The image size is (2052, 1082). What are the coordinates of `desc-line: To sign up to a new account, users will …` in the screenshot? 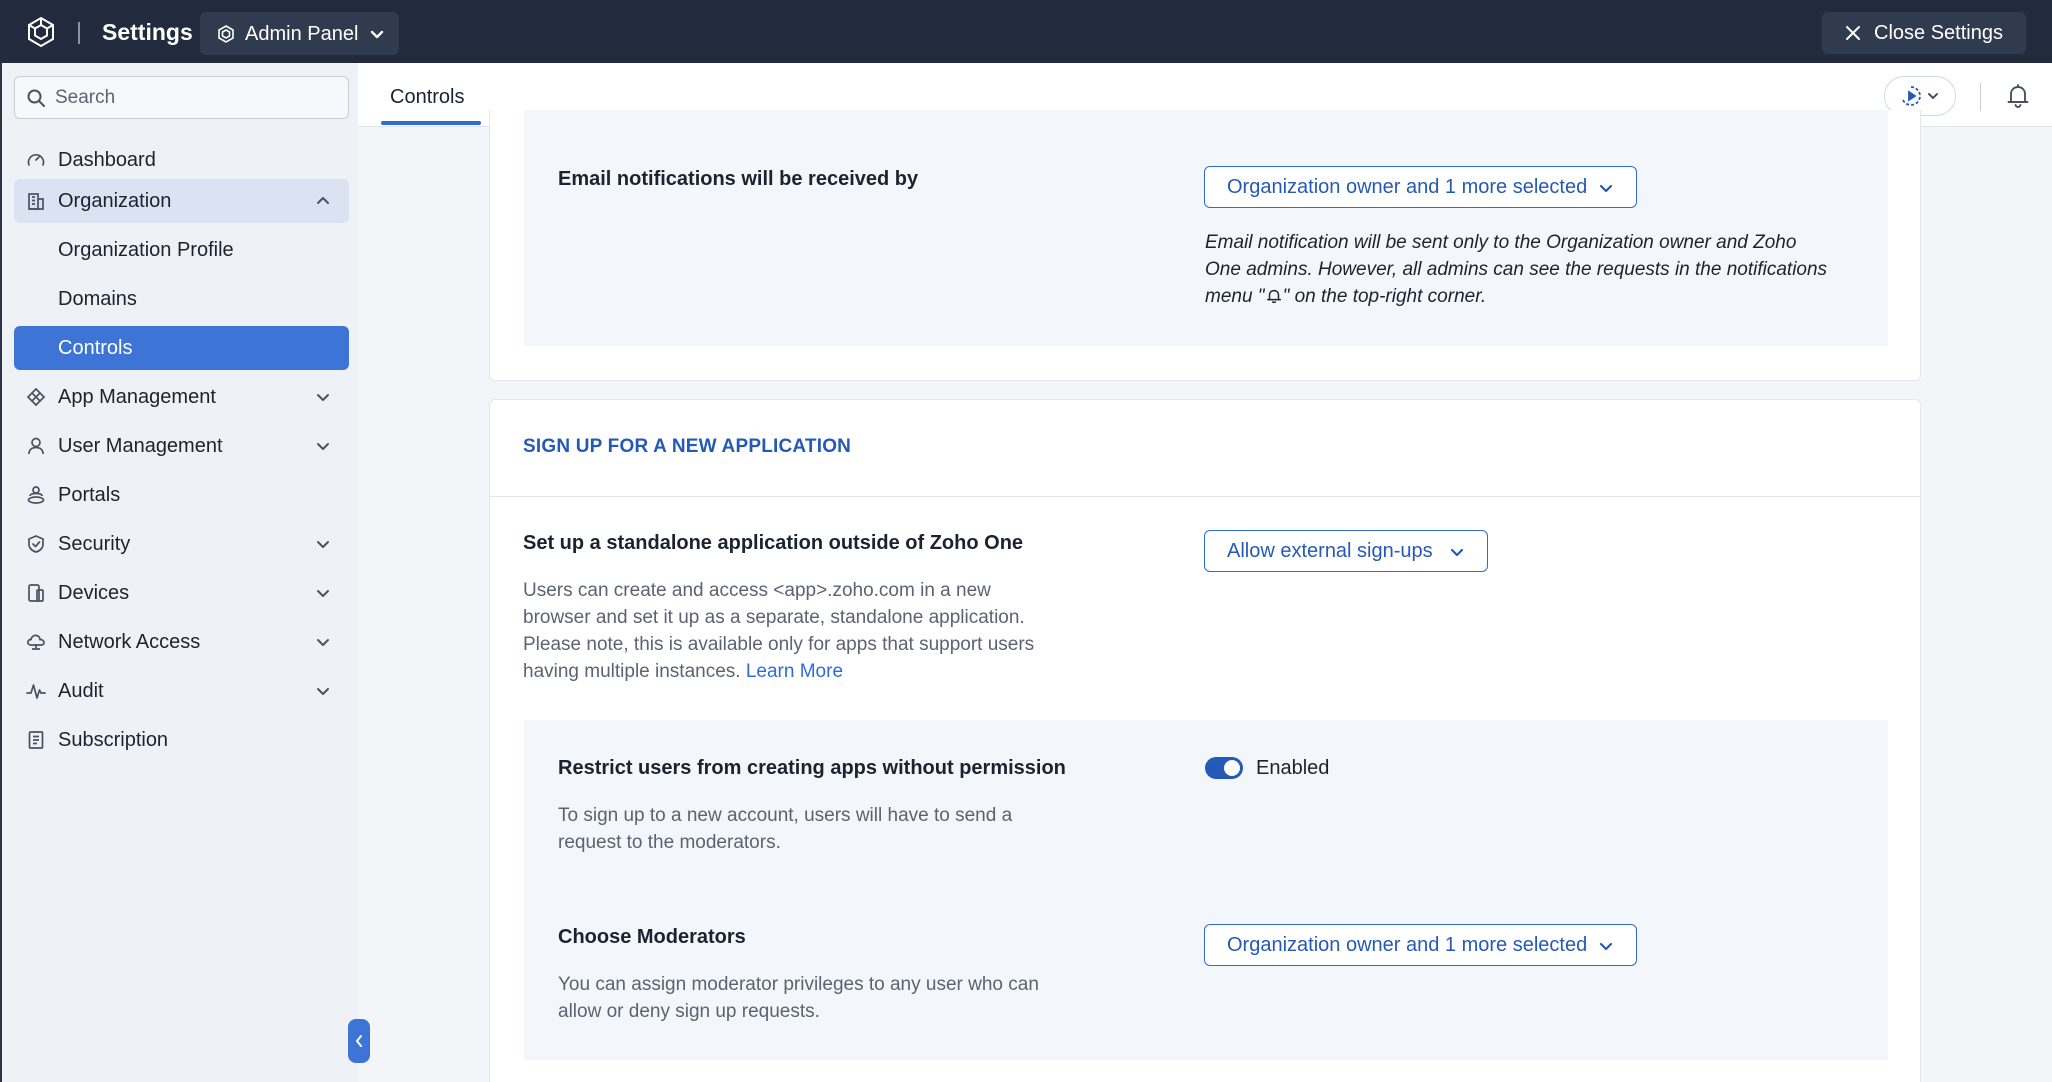 It's located at (785, 815).